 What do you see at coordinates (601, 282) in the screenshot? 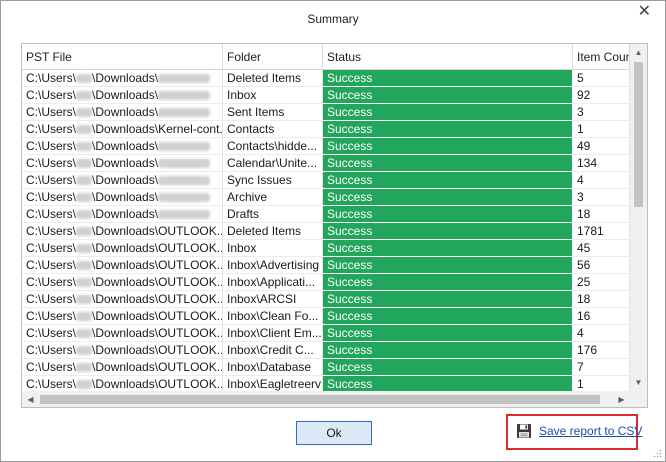
I see `item-count-cell: 25` at bounding box center [601, 282].